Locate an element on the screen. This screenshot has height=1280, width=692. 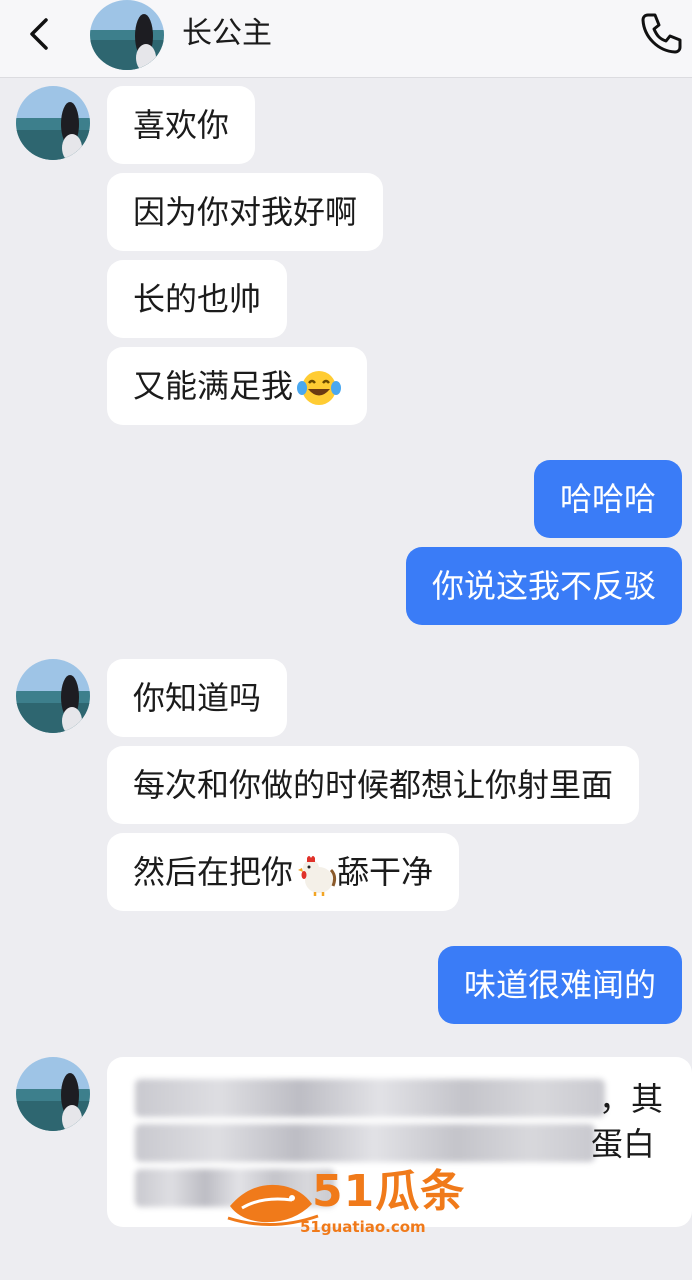
chat-header: 长公主 is located at coordinates (346, 39).